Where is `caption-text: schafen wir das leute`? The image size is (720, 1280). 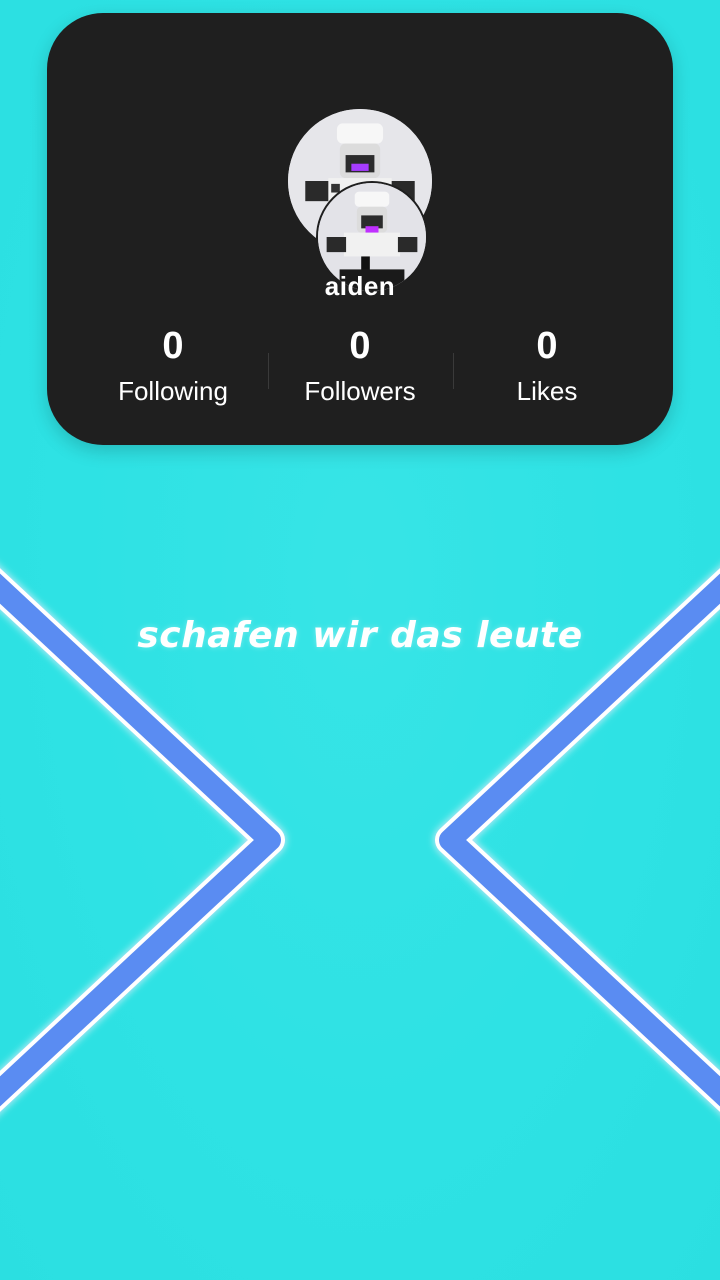 caption-text: schafen wir das leute is located at coordinates (360, 635).